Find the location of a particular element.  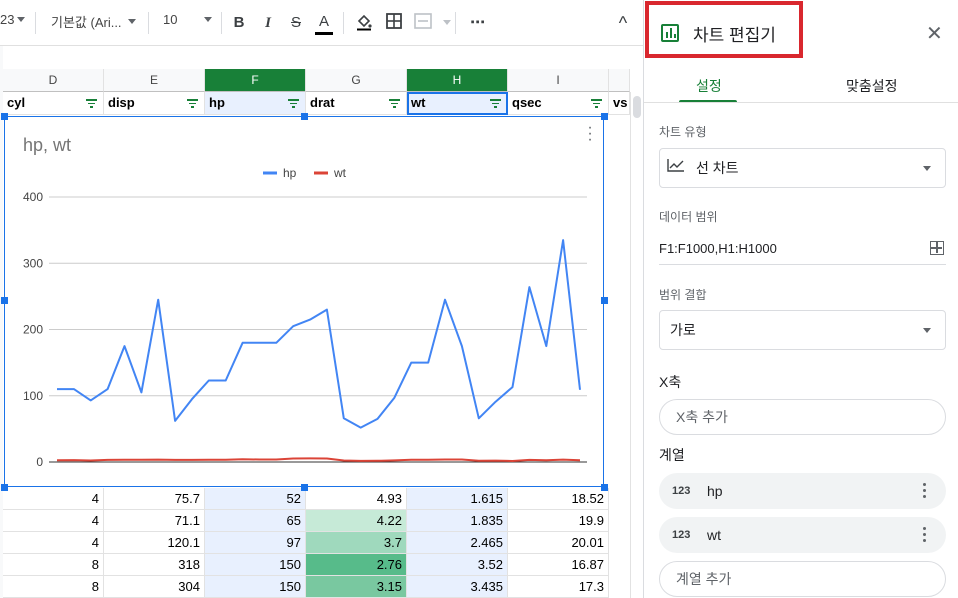

field-label: qsec is located at coordinates (527, 102).